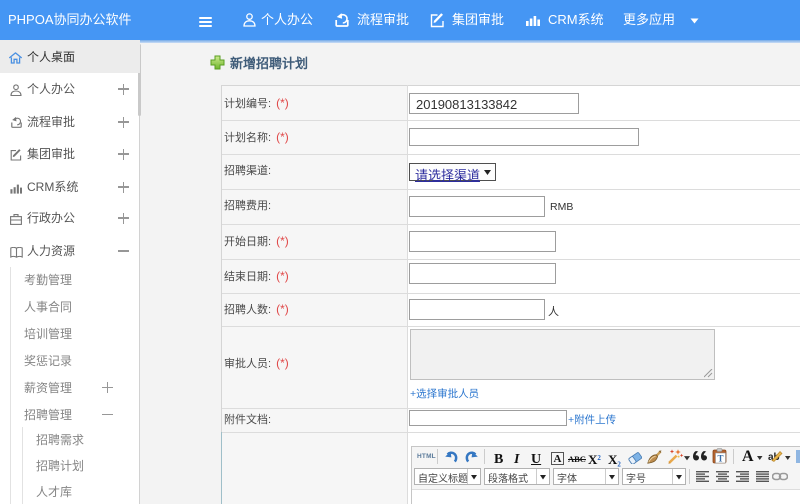 The image size is (800, 504). Describe the element at coordinates (720, 459) in the screenshot. I see `svg-text: T` at that location.